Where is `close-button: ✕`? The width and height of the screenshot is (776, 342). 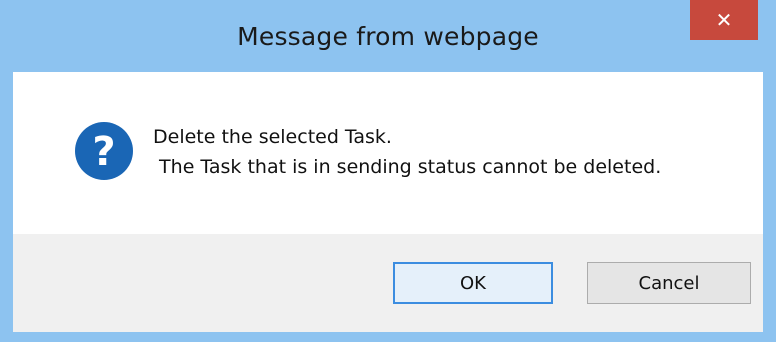
close-button: ✕ is located at coordinates (724, 20).